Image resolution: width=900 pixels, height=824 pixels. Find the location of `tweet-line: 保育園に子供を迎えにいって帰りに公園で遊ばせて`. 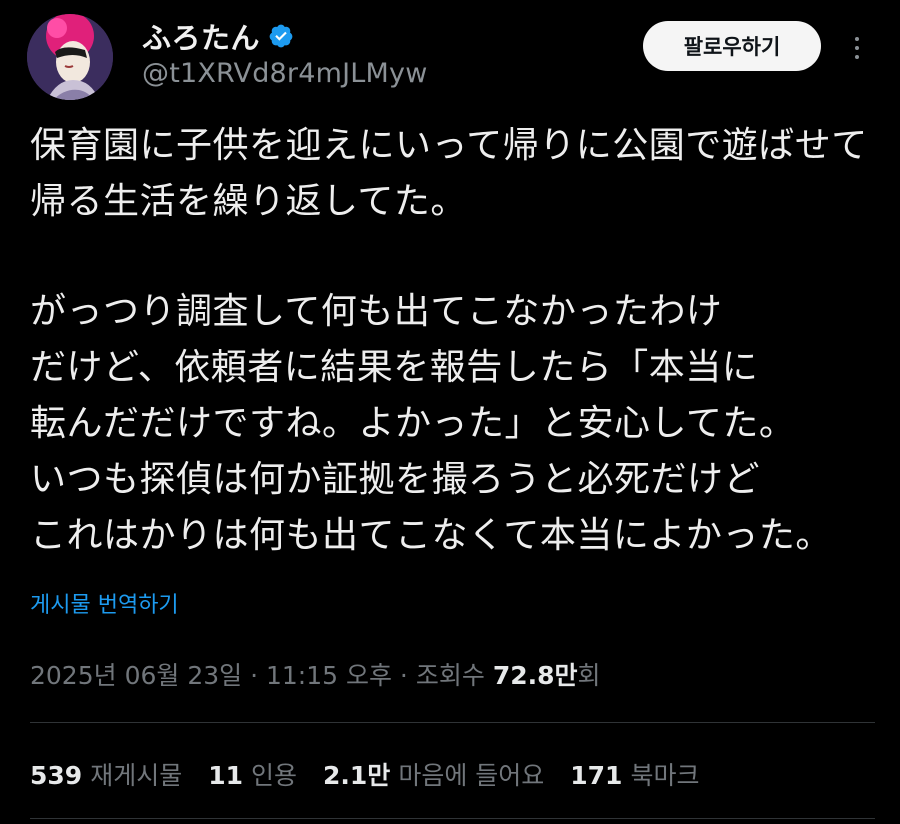

tweet-line: 保育園に子供を迎えにいって帰りに公園で遊ばせて is located at coordinates (449, 145).